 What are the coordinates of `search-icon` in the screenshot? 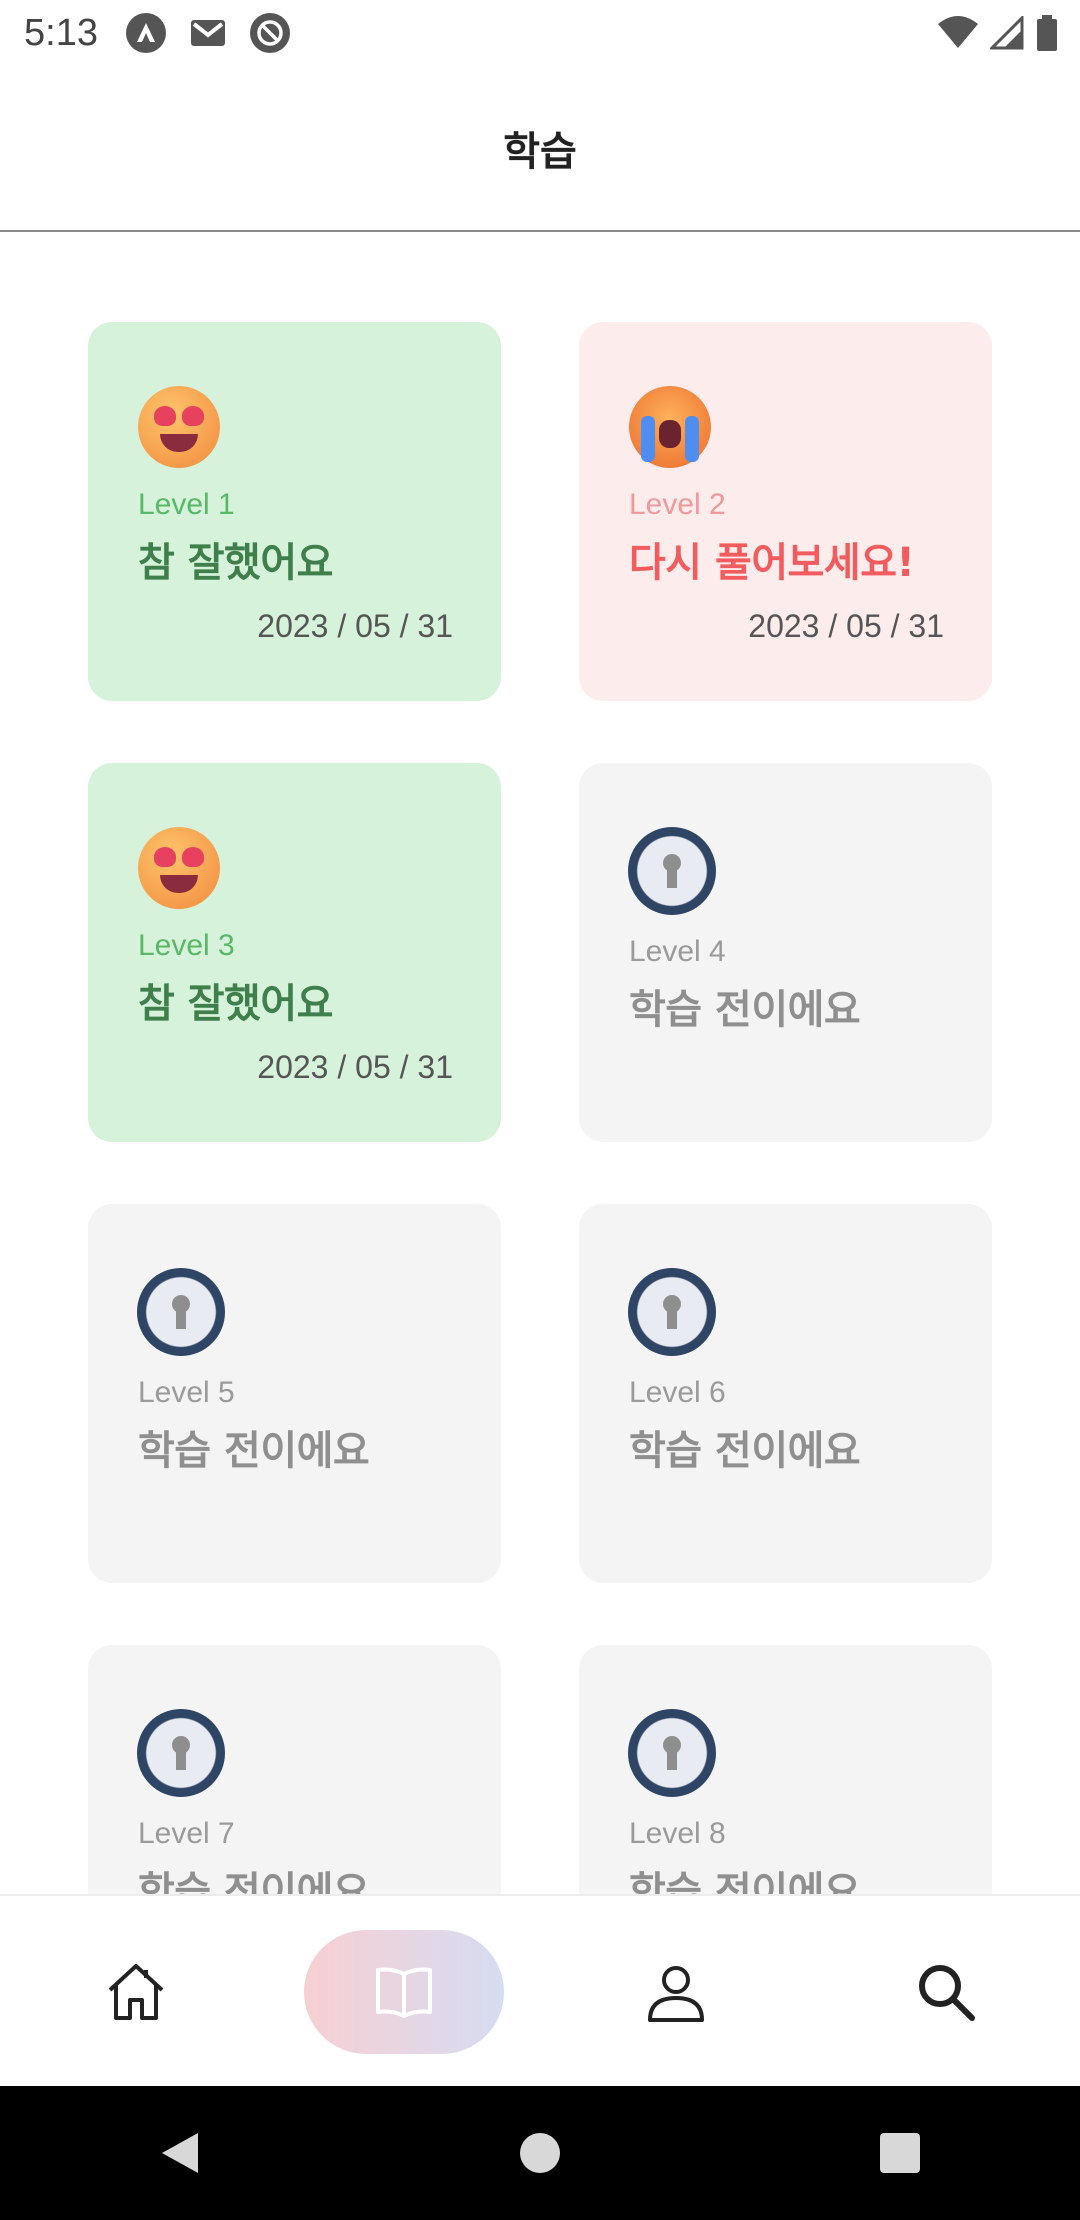 It's located at (947, 1993).